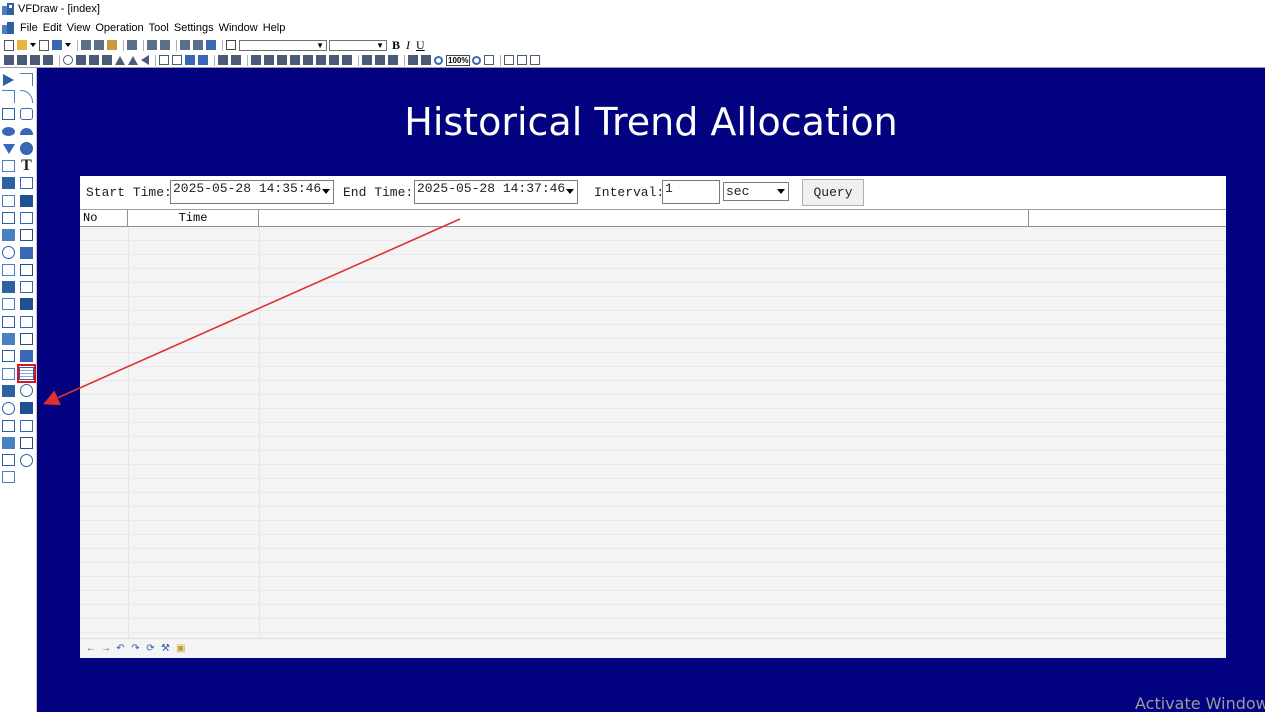  Describe the element at coordinates (165, 45) in the screenshot. I see `layer-icon` at that location.